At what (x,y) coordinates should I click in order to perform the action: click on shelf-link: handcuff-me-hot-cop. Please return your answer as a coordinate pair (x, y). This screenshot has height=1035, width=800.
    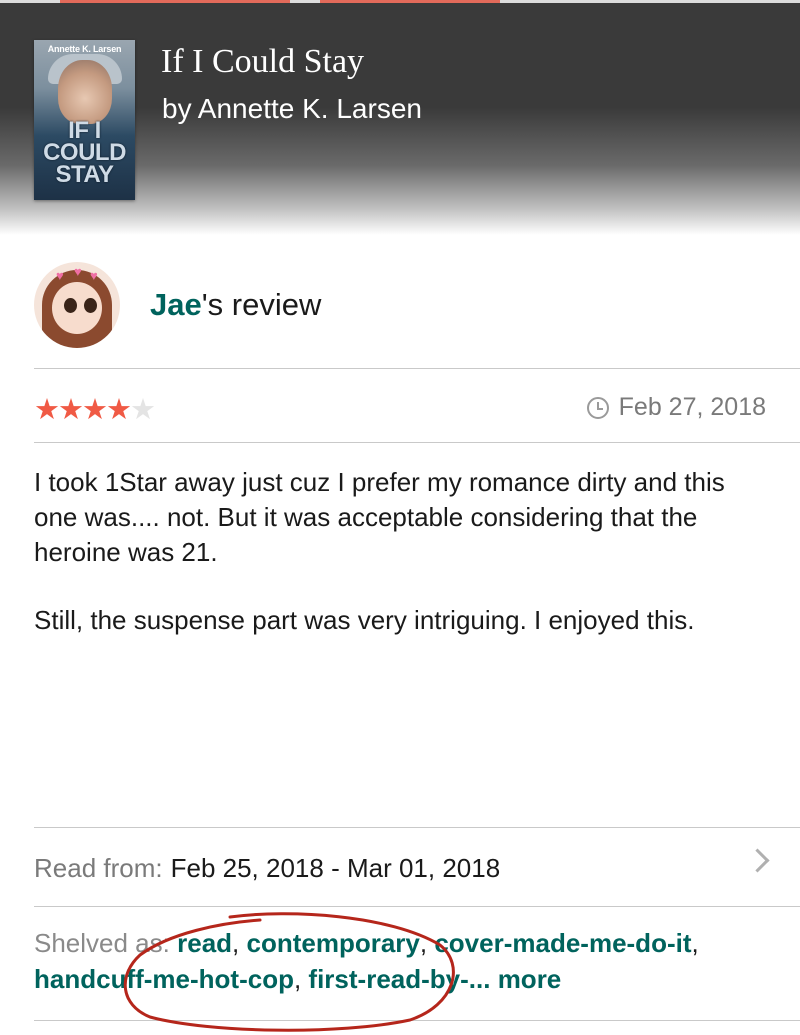
    Looking at the image, I should click on (164, 979).